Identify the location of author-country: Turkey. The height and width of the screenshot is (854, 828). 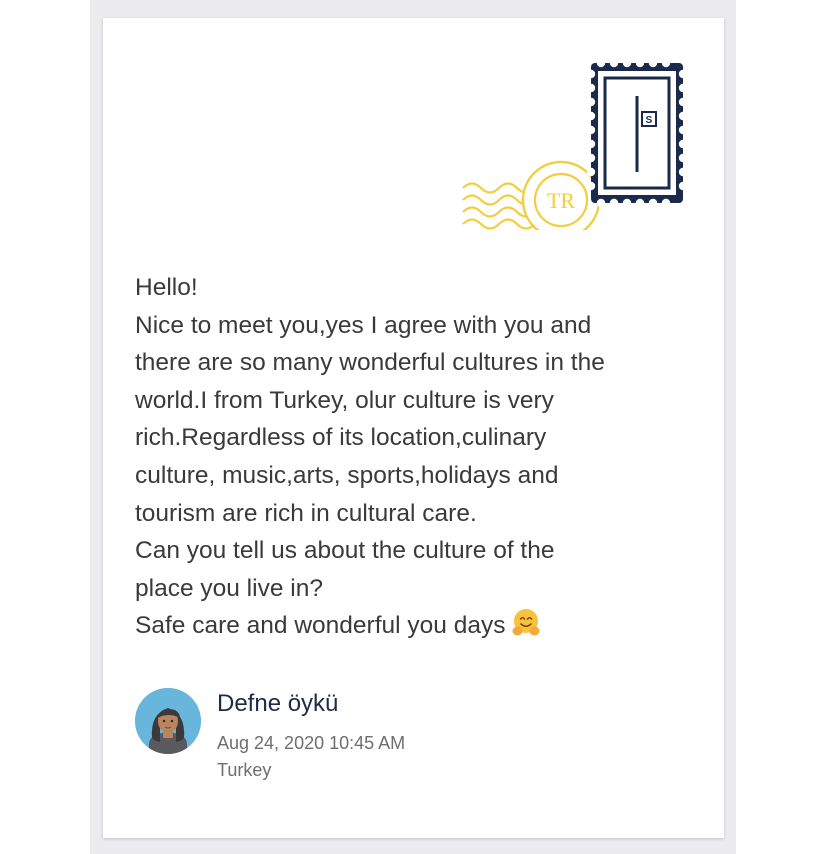
(244, 770).